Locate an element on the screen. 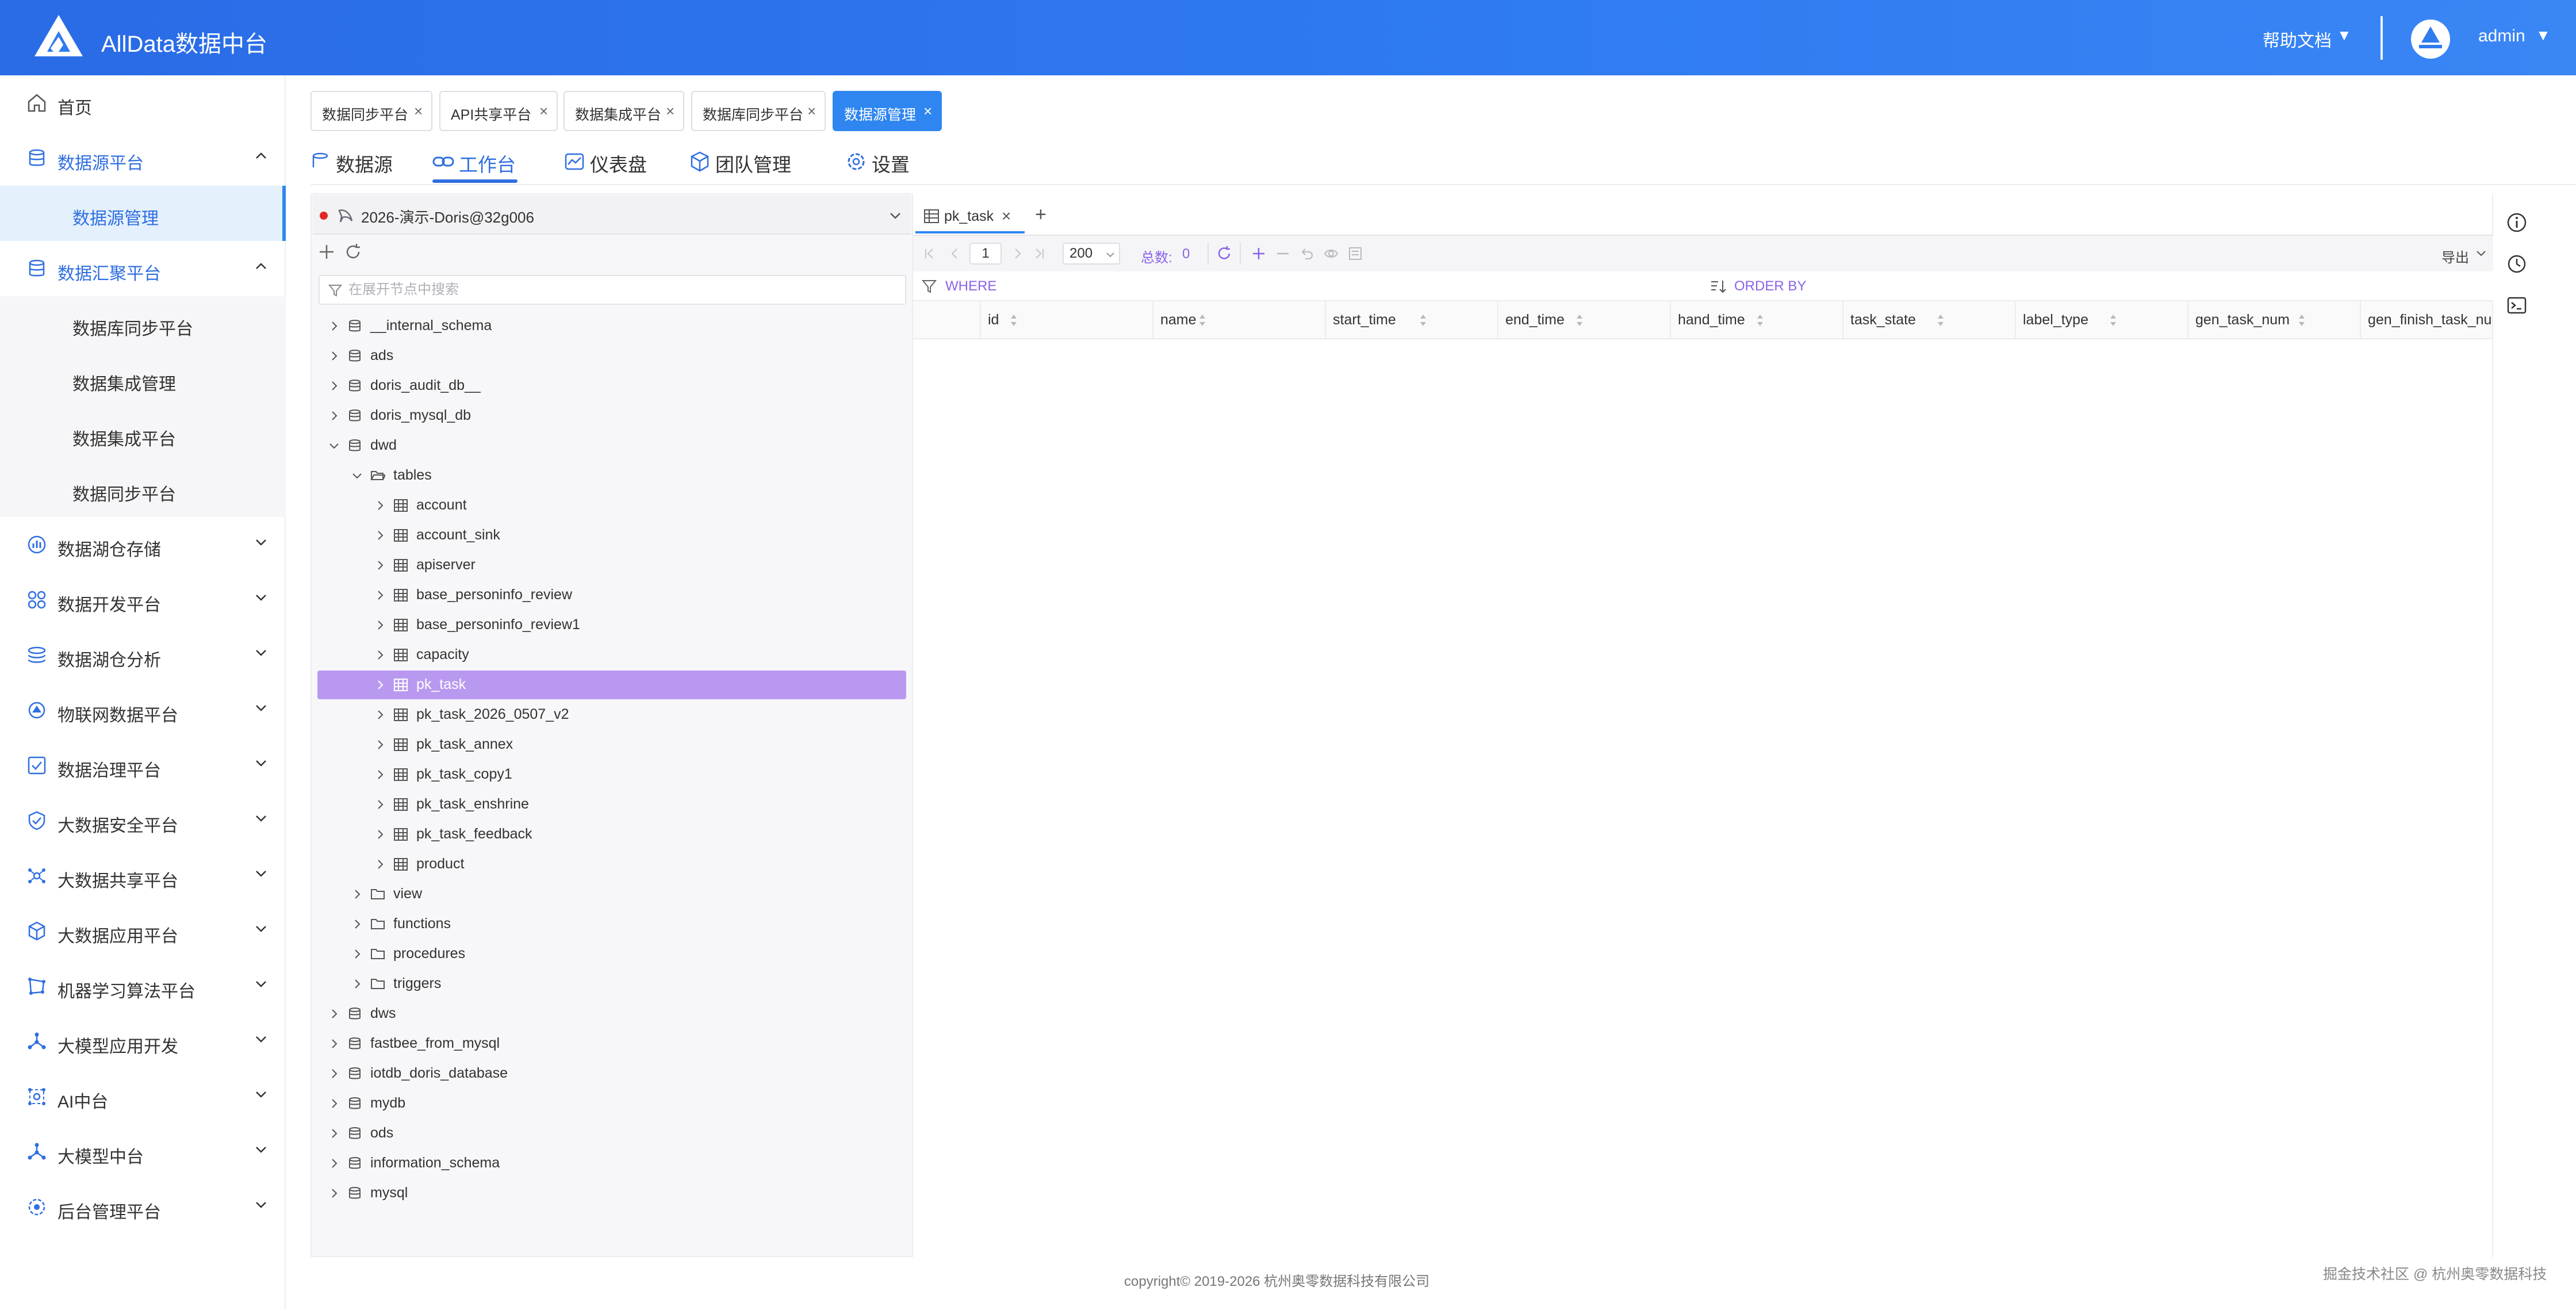 Image resolution: width=2576 pixels, height=1310 pixels. tree-node-table: pk_task_copy1 is located at coordinates (611, 774).